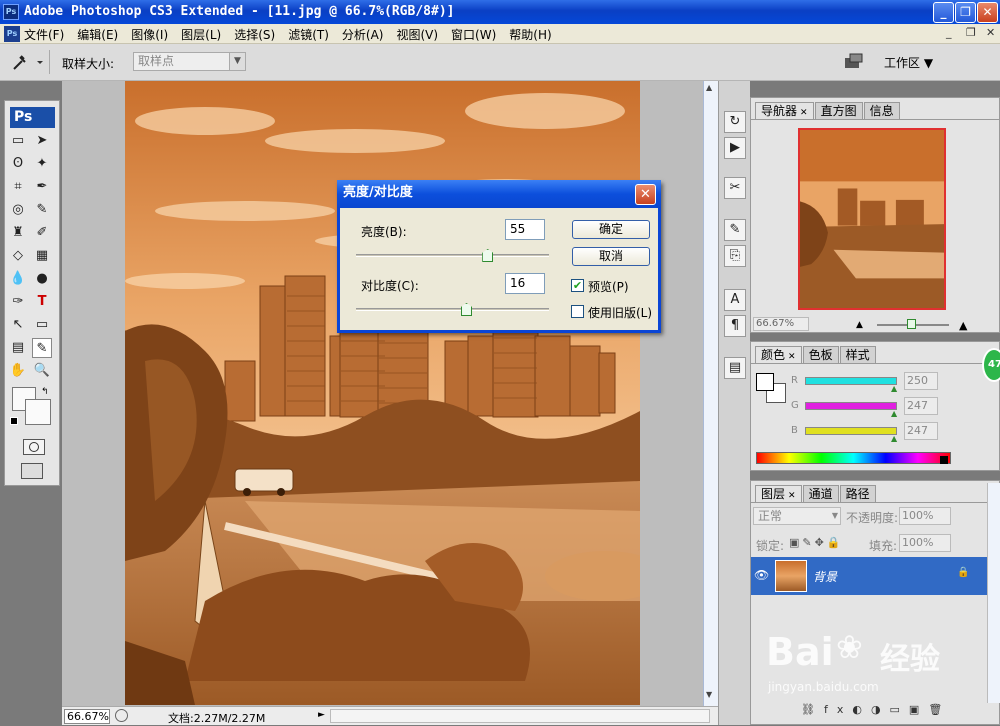  What do you see at coordinates (12, 34) in the screenshot?
I see `ps-menu-icon: Ps` at bounding box center [12, 34].